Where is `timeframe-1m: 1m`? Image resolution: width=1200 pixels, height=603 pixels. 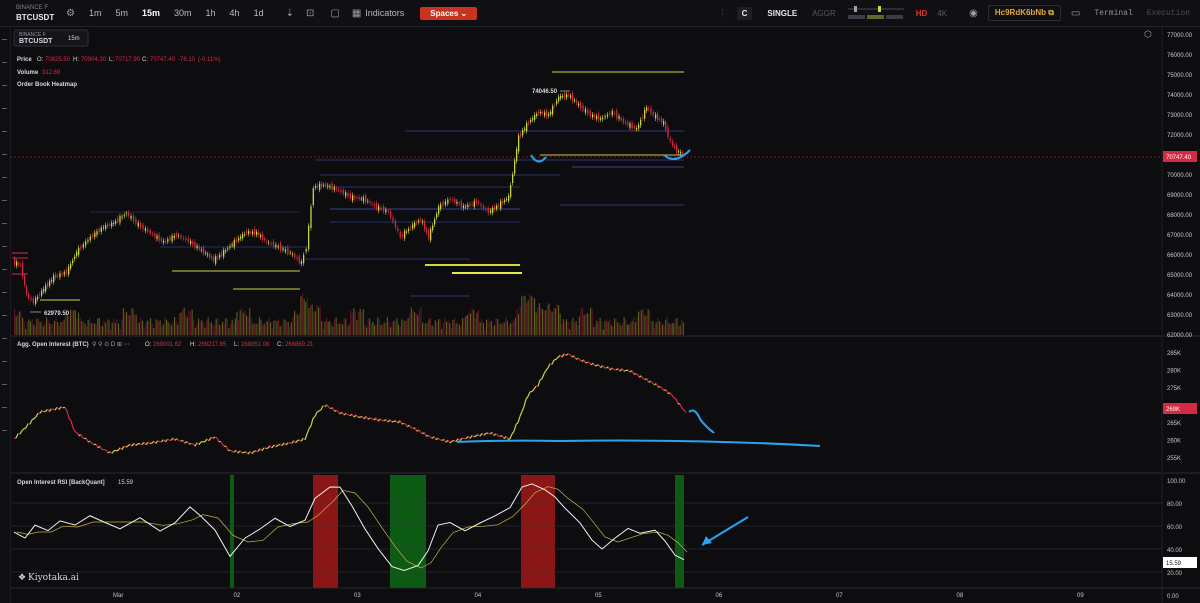
timeframe-1m: 1m is located at coordinates (95, 13).